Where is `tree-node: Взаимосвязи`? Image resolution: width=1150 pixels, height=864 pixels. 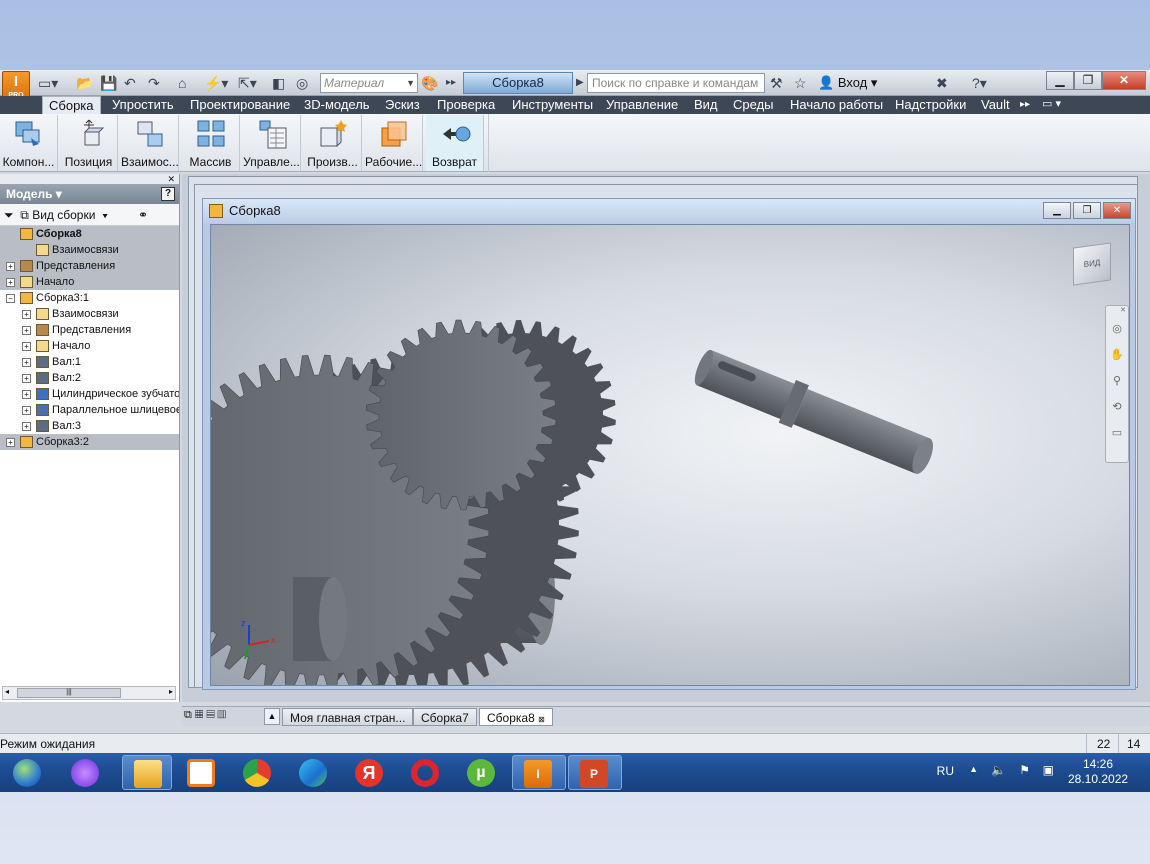 tree-node: Взаимосвязи is located at coordinates (89, 250).